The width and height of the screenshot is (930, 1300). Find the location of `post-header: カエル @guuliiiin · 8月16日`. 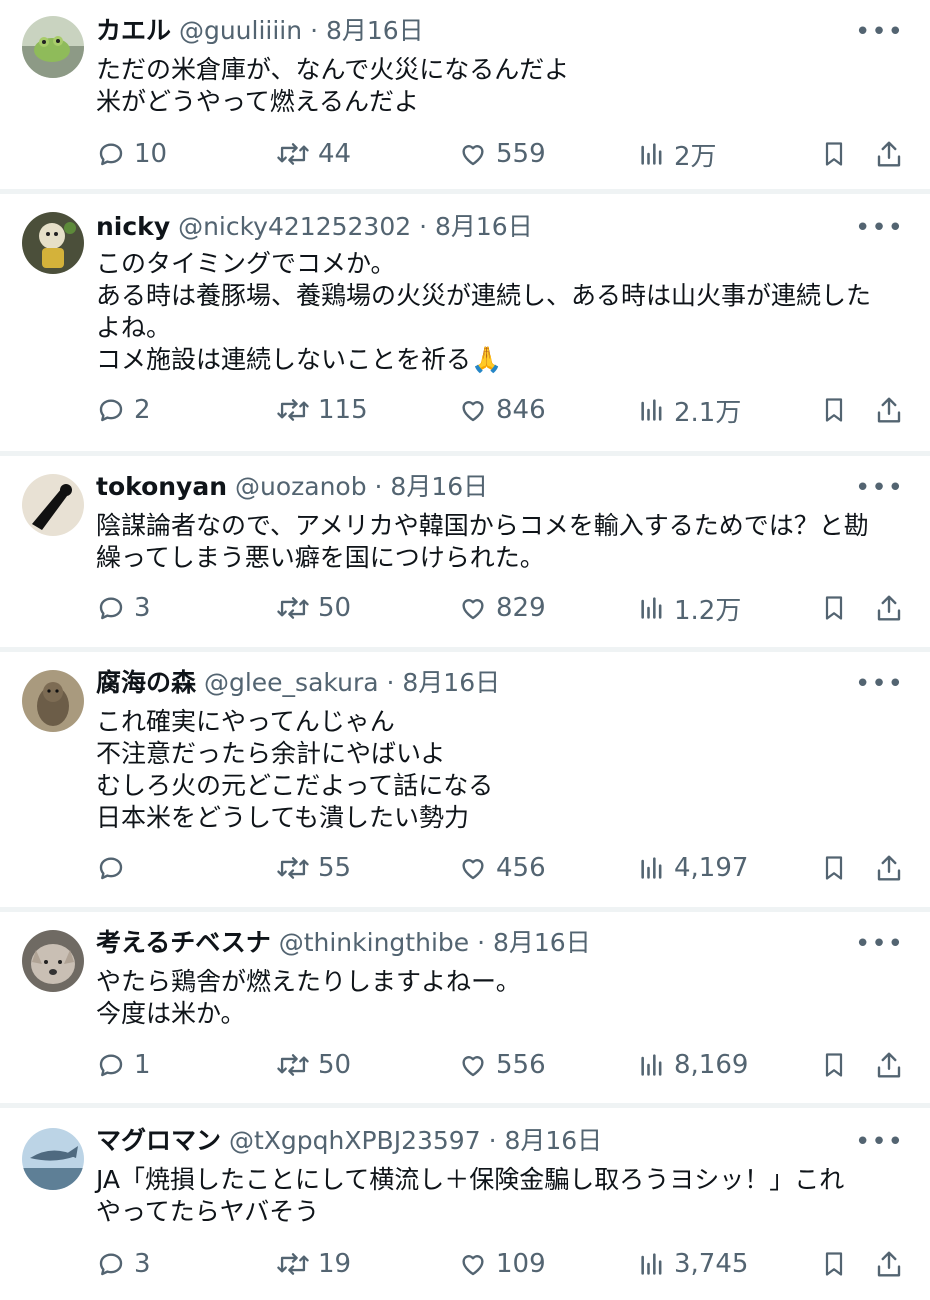

post-header: カエル @guuliiiin · 8月16日 is located at coordinates (260, 31).